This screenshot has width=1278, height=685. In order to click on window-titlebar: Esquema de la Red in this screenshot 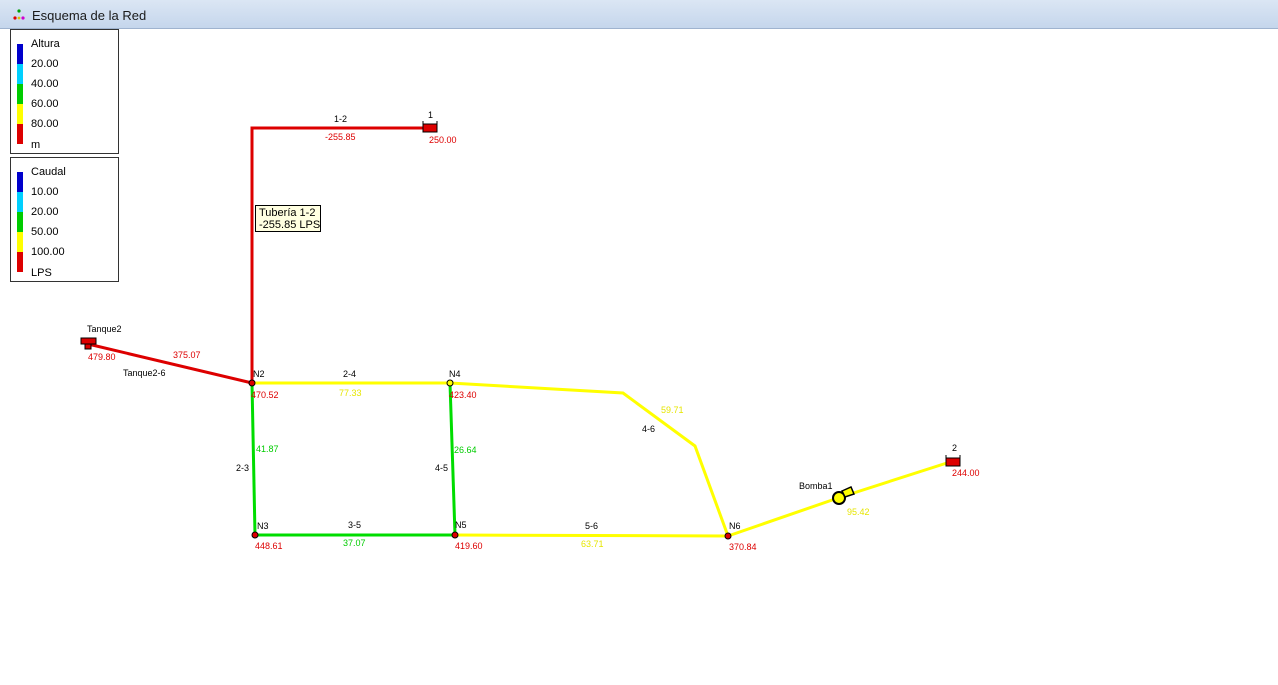, I will do `click(639, 14)`.